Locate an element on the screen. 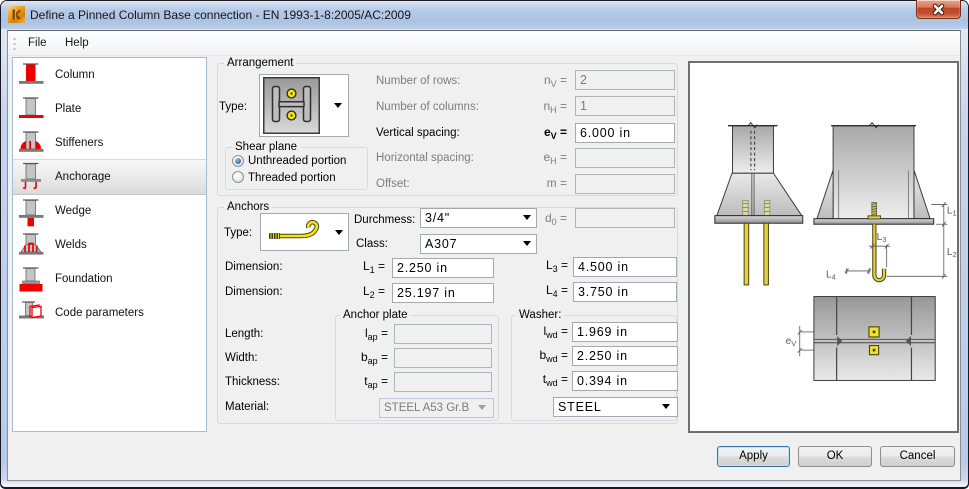  svg-text: eV is located at coordinates (792, 342).